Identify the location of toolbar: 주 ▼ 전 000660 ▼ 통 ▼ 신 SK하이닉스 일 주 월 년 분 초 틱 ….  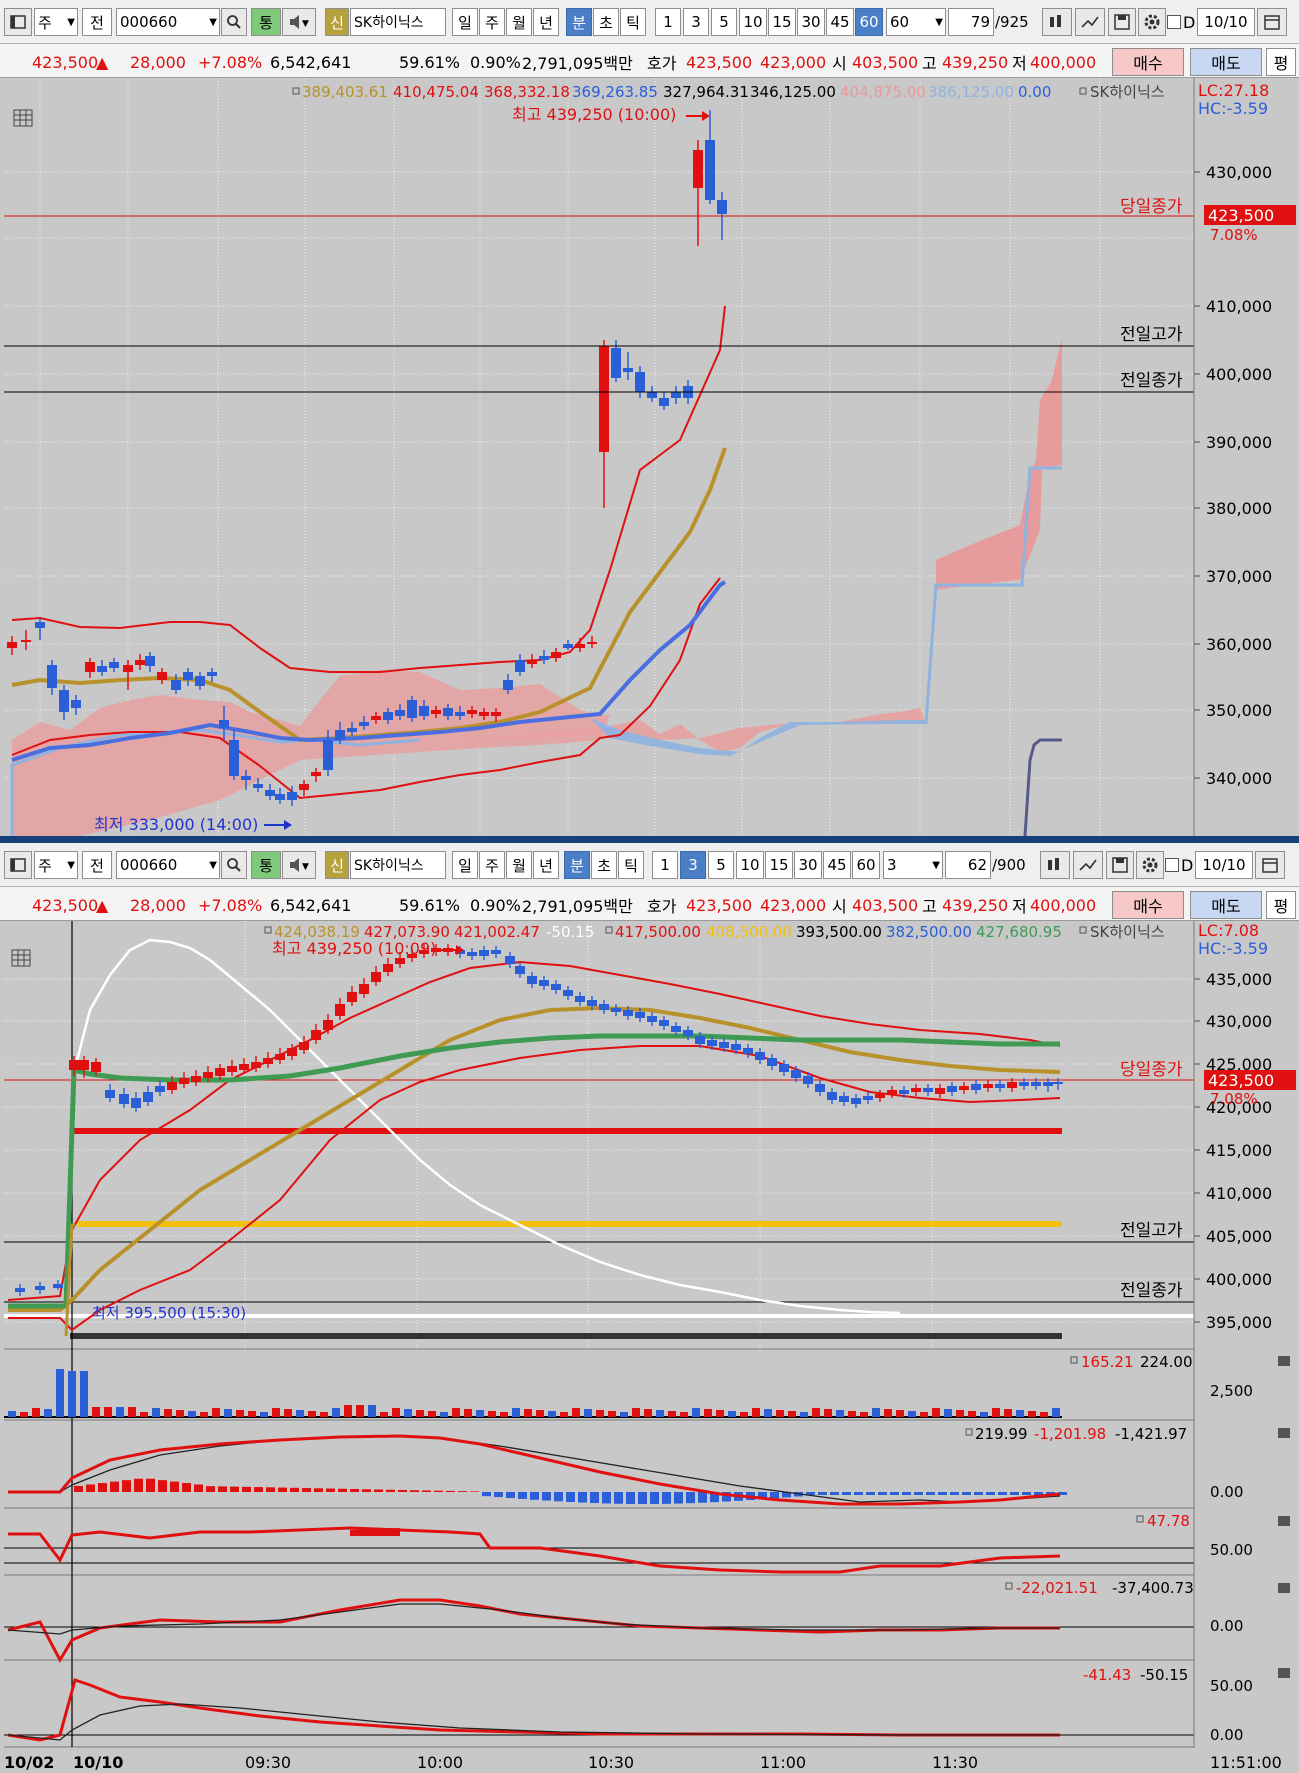
(649, 22).